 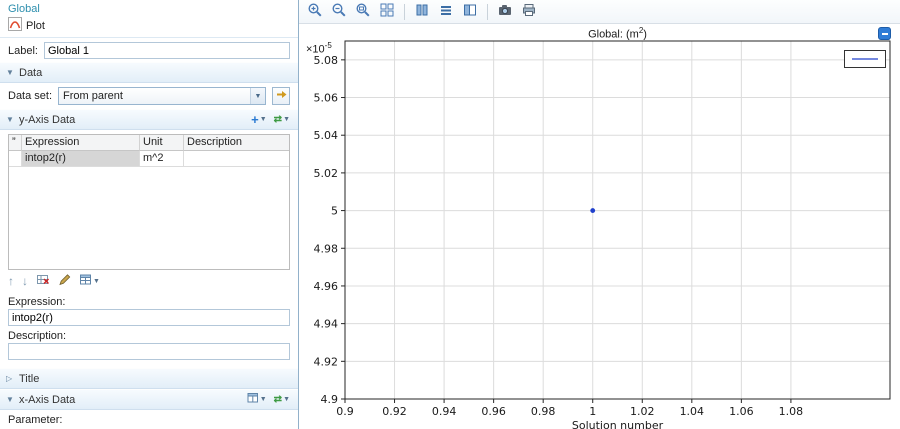 What do you see at coordinates (9, 378) in the screenshot?
I see `collapse-triangle-icon: ▷` at bounding box center [9, 378].